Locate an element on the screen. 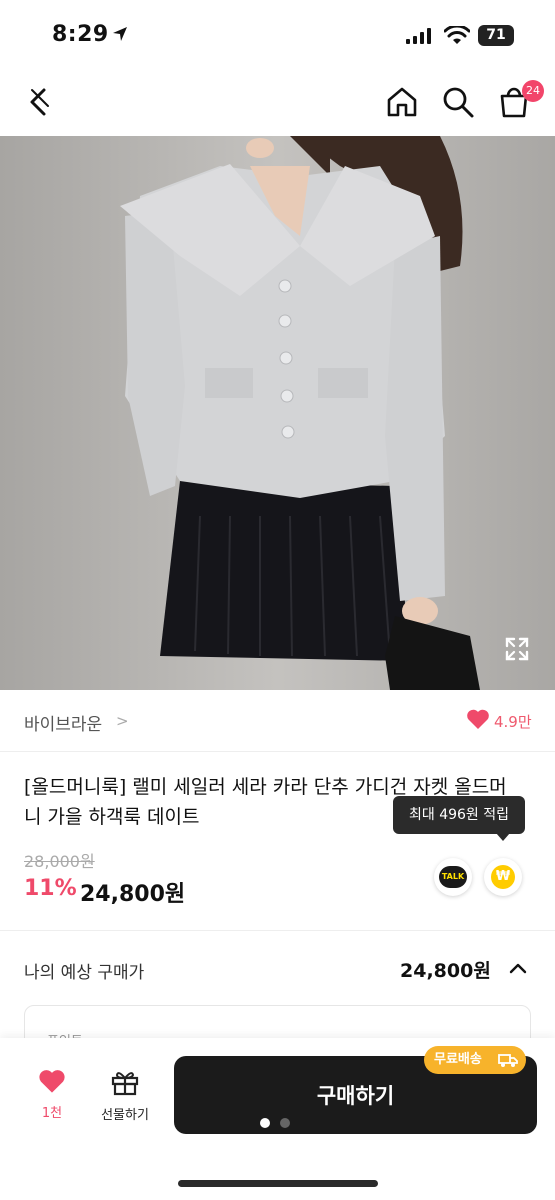  location-arrow-icon is located at coordinates (120, 34).